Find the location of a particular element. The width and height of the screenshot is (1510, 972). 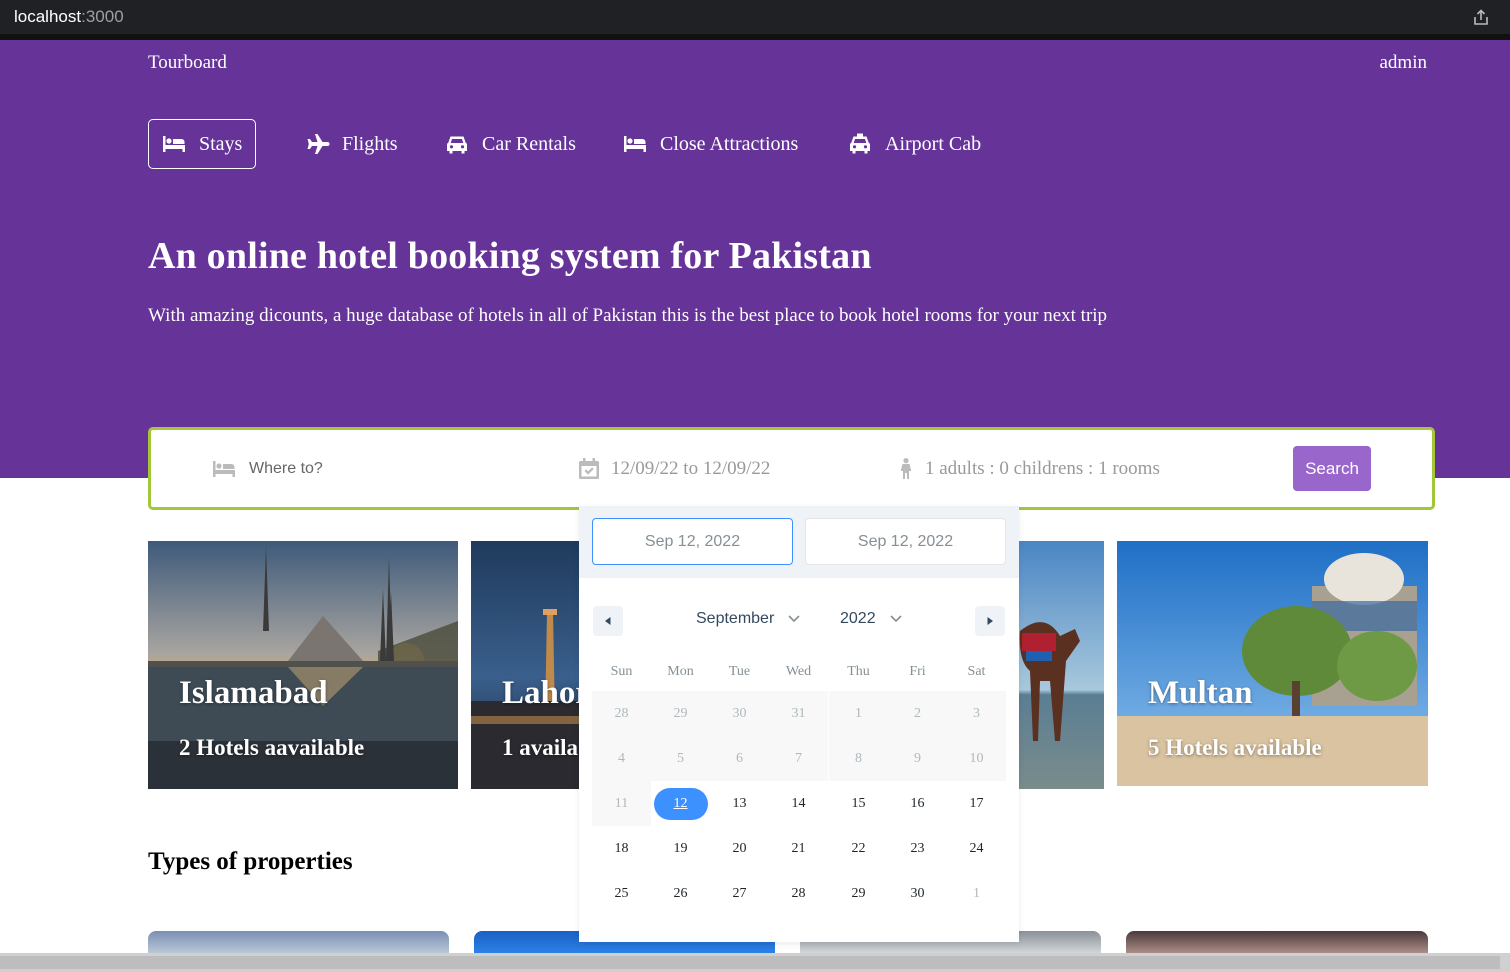

caret-left-icon is located at coordinates (608, 621).